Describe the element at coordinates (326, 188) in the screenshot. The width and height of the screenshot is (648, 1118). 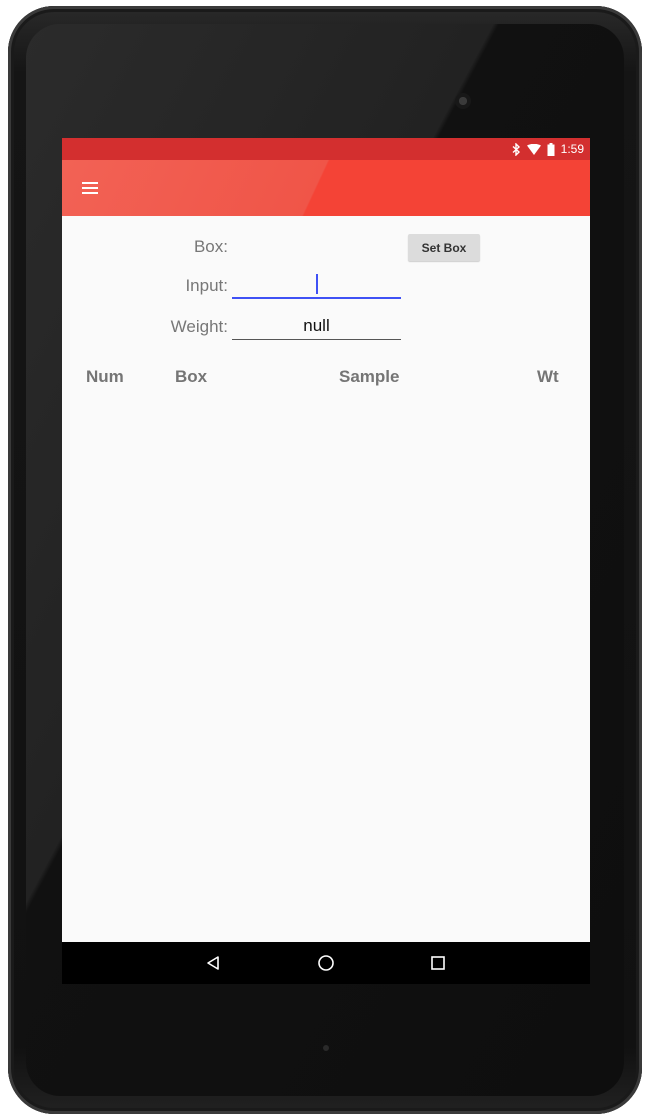
I see `app-bar` at that location.